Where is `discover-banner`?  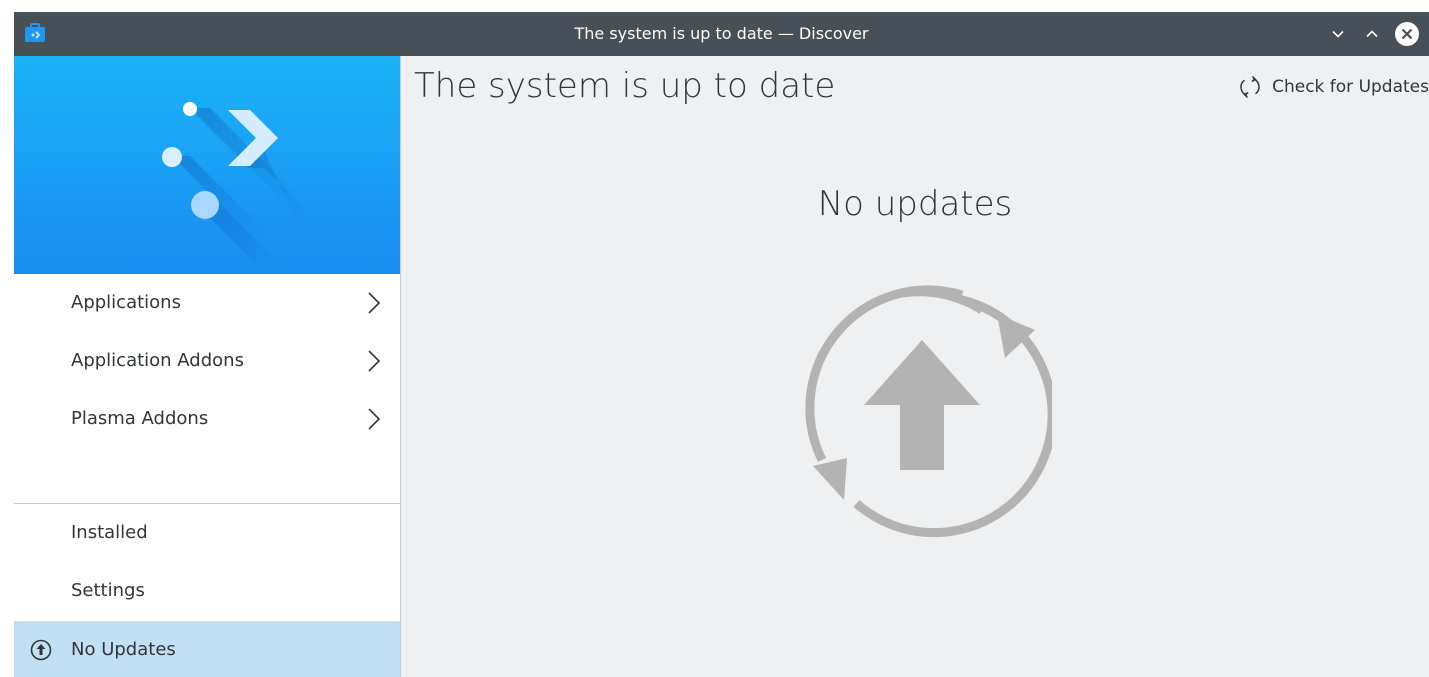 discover-banner is located at coordinates (207, 165).